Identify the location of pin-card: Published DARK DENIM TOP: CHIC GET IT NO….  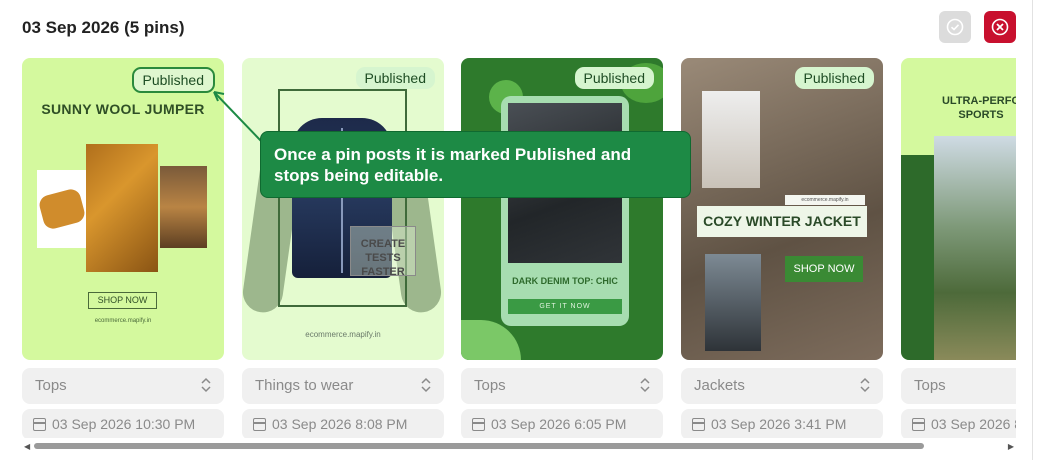
(562, 209).